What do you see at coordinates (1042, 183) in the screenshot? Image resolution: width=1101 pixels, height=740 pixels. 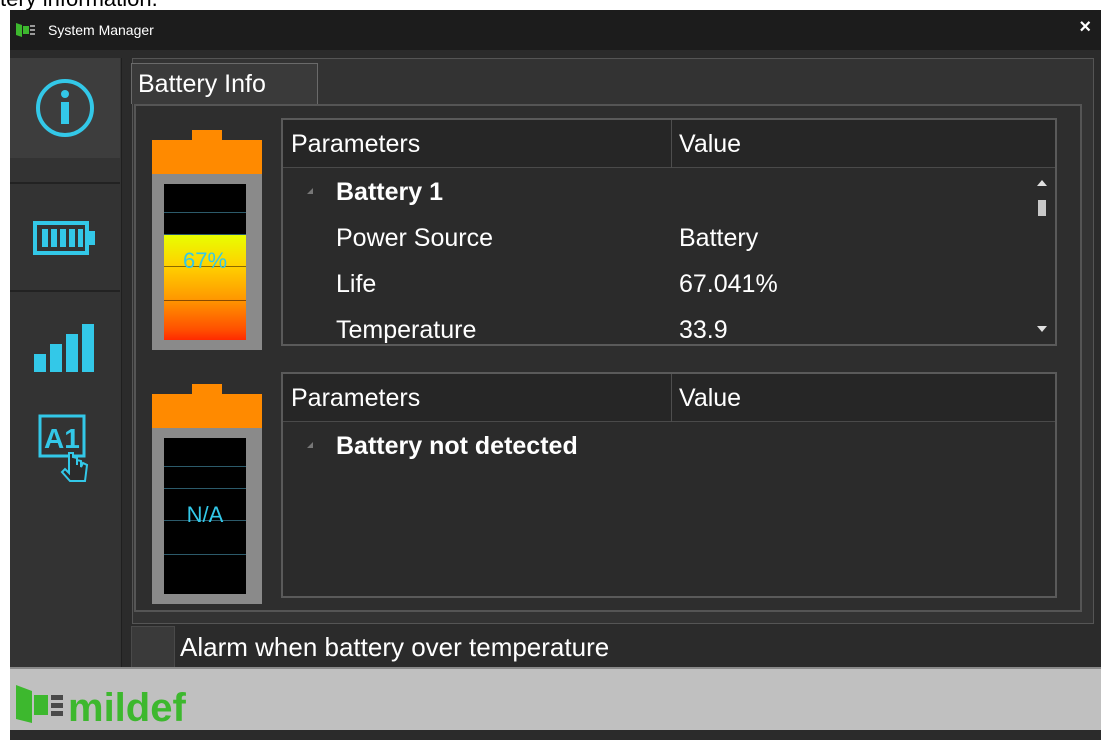 I see `scroll-up-icon` at bounding box center [1042, 183].